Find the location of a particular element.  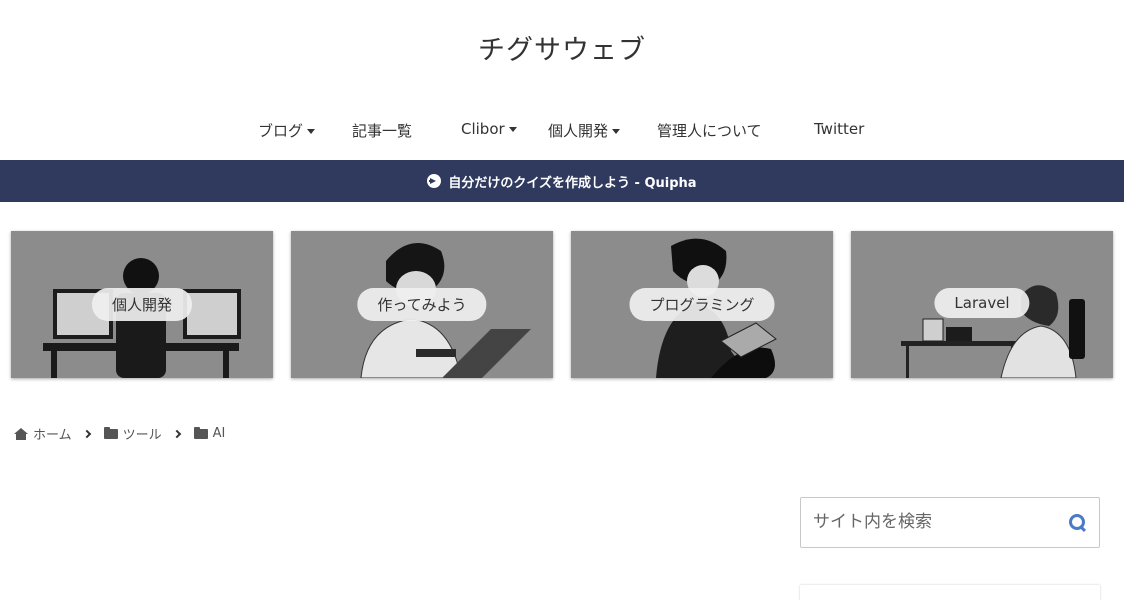

site-search is located at coordinates (950, 522).